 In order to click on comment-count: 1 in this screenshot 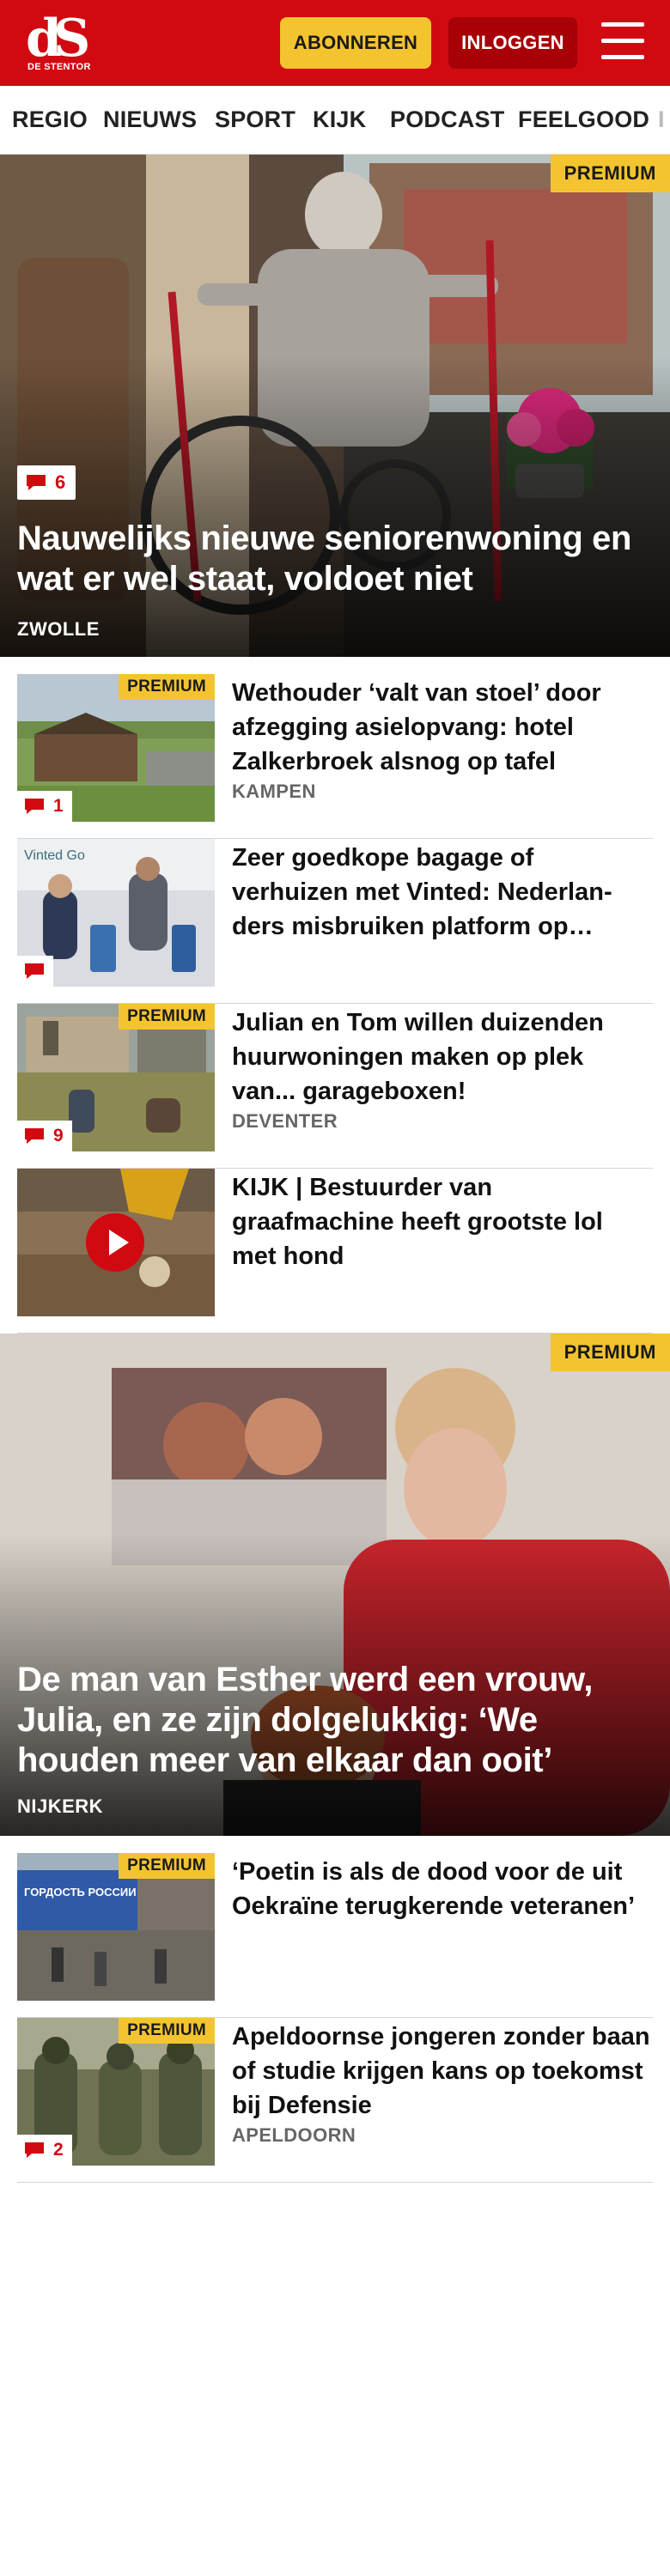, I will do `click(44, 806)`.